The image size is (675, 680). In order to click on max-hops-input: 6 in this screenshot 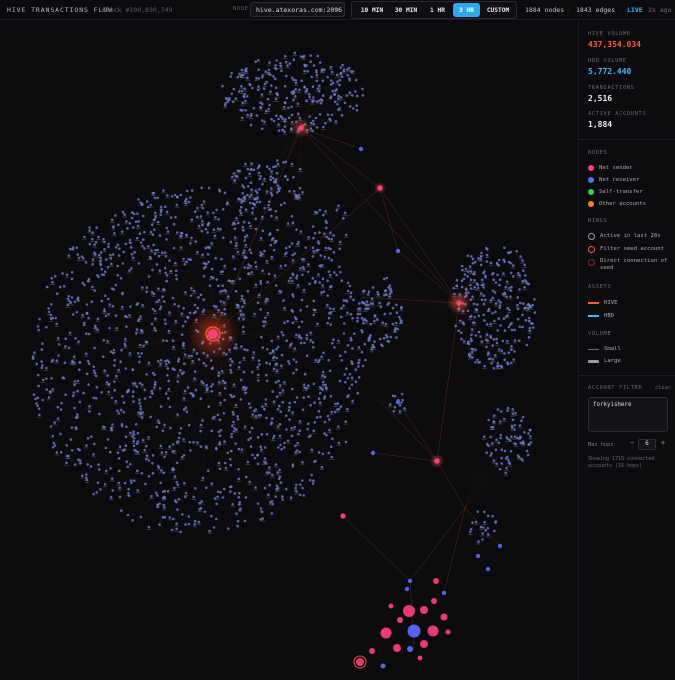, I will do `click(647, 444)`.